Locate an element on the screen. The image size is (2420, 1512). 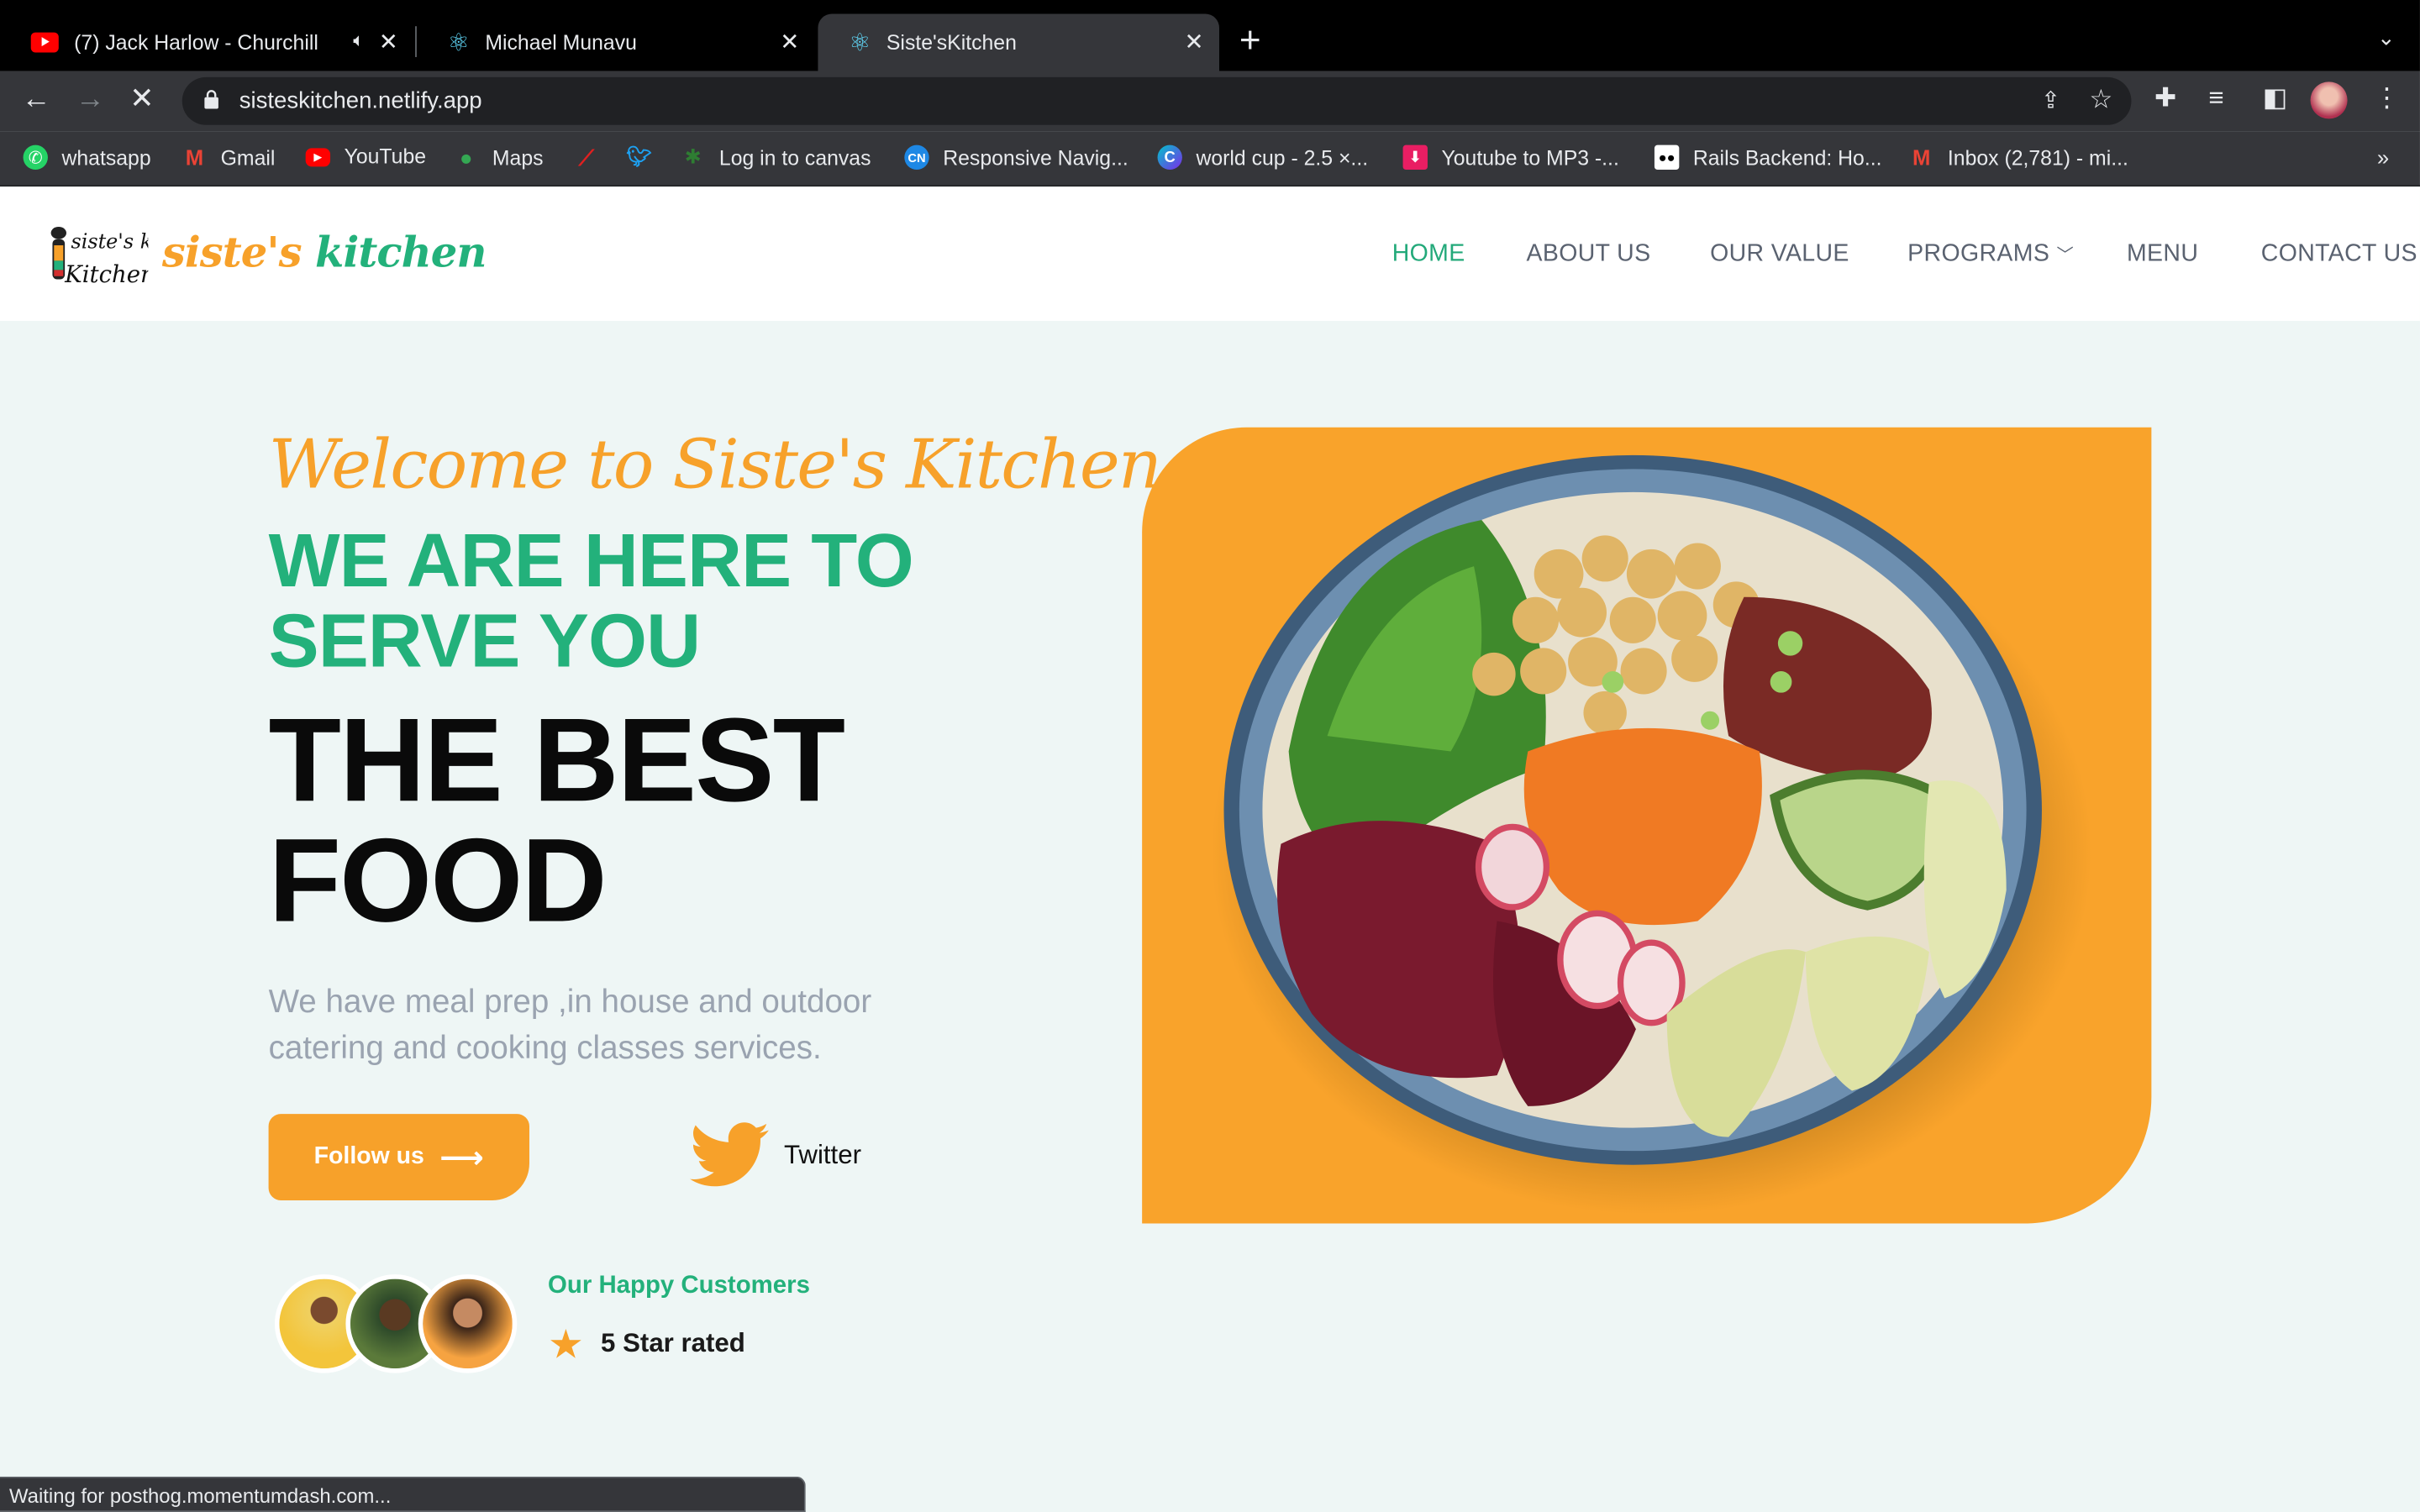
youtube-icon is located at coordinates (44, 42).